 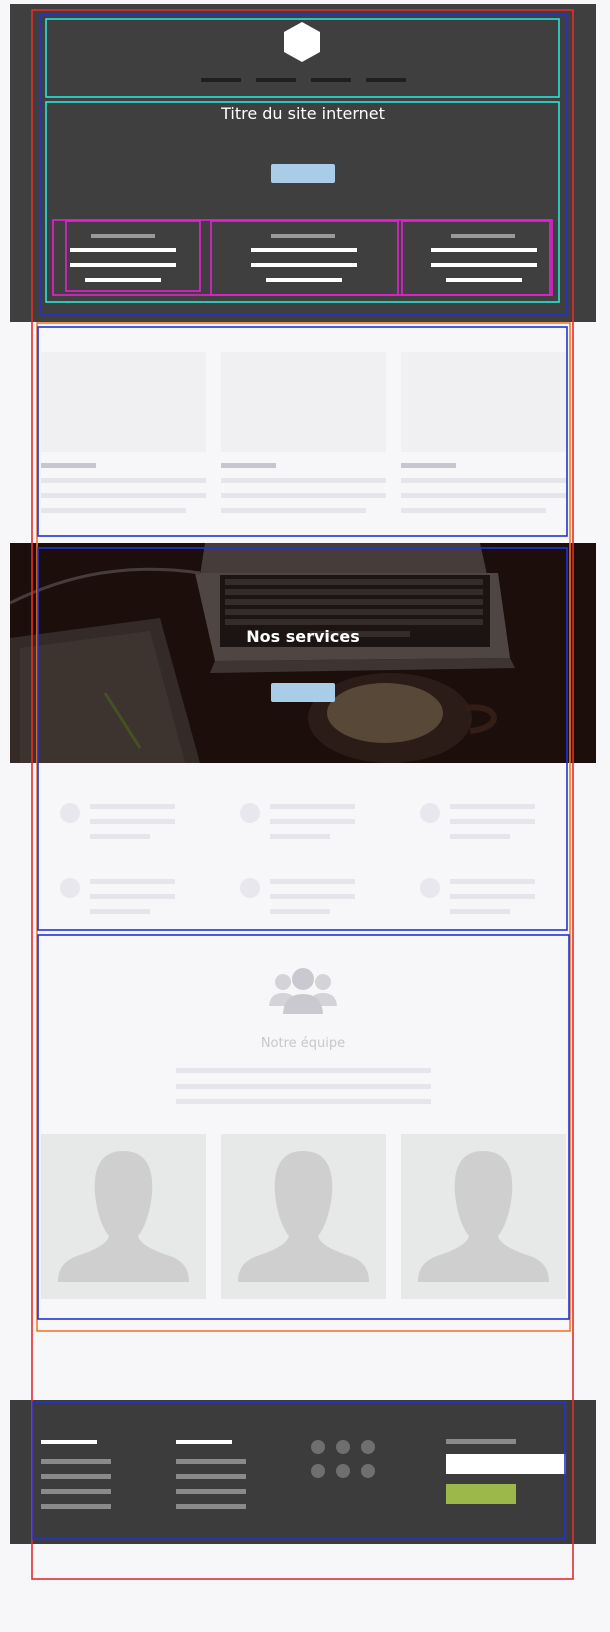 What do you see at coordinates (303, 991) in the screenshot?
I see `team-group-icon` at bounding box center [303, 991].